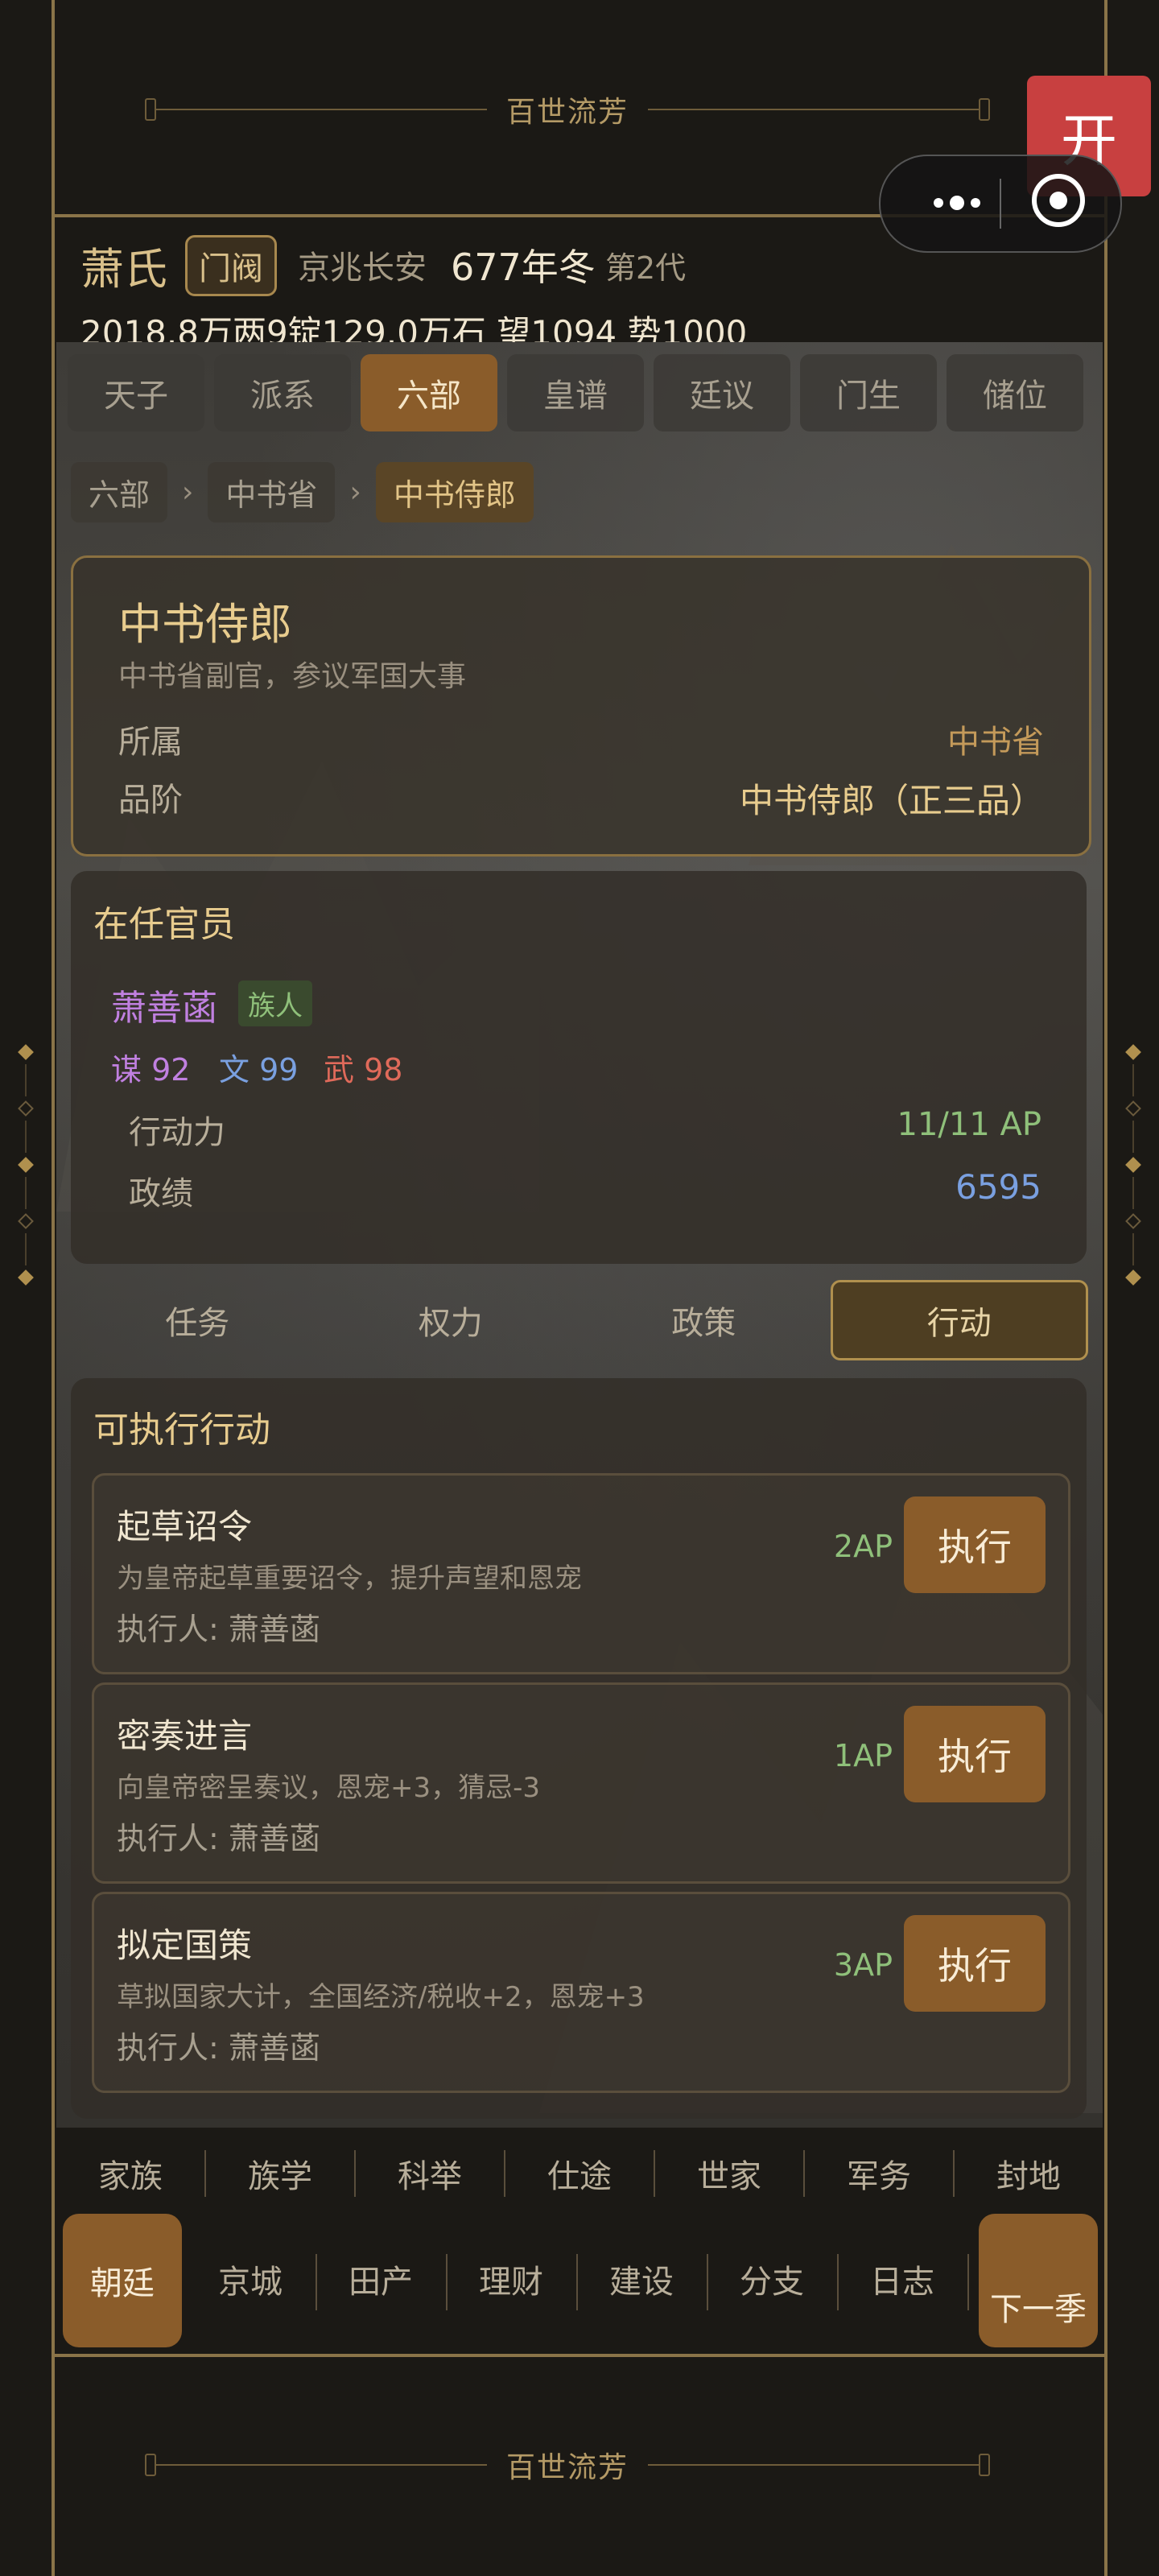 Image resolution: width=1159 pixels, height=2576 pixels. I want to click on nav-jianshe: 建设, so click(642, 2282).